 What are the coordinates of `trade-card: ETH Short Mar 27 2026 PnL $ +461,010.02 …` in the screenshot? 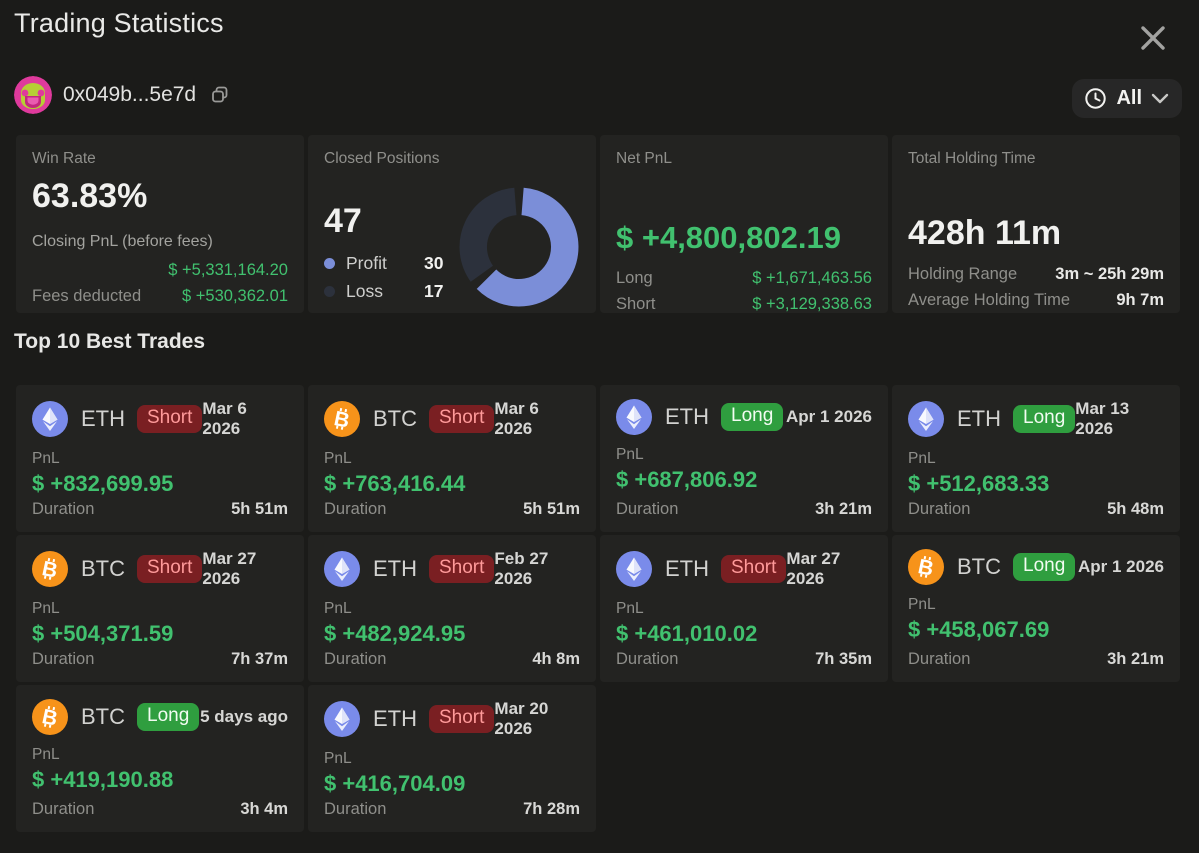 It's located at (744, 608).